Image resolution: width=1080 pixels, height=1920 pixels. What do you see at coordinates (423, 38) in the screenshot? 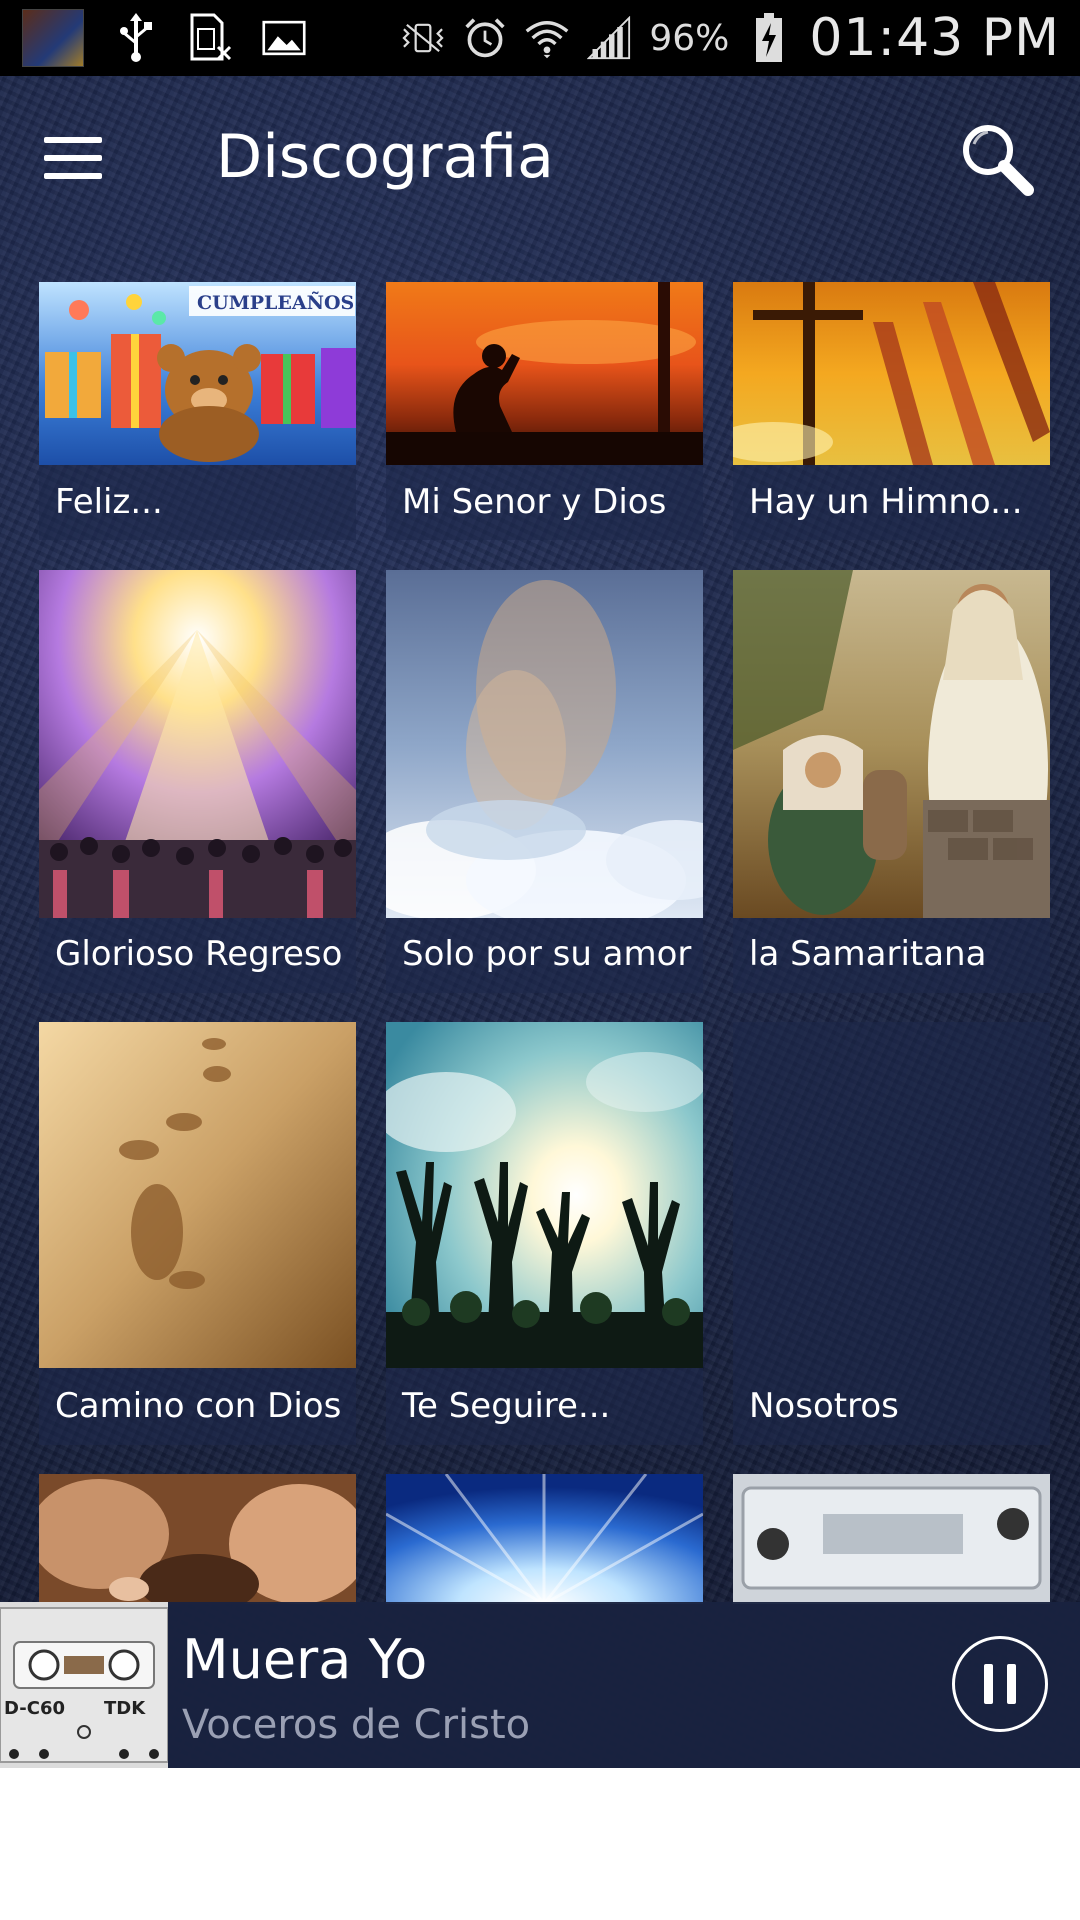
I see `vibrate-icon` at bounding box center [423, 38].